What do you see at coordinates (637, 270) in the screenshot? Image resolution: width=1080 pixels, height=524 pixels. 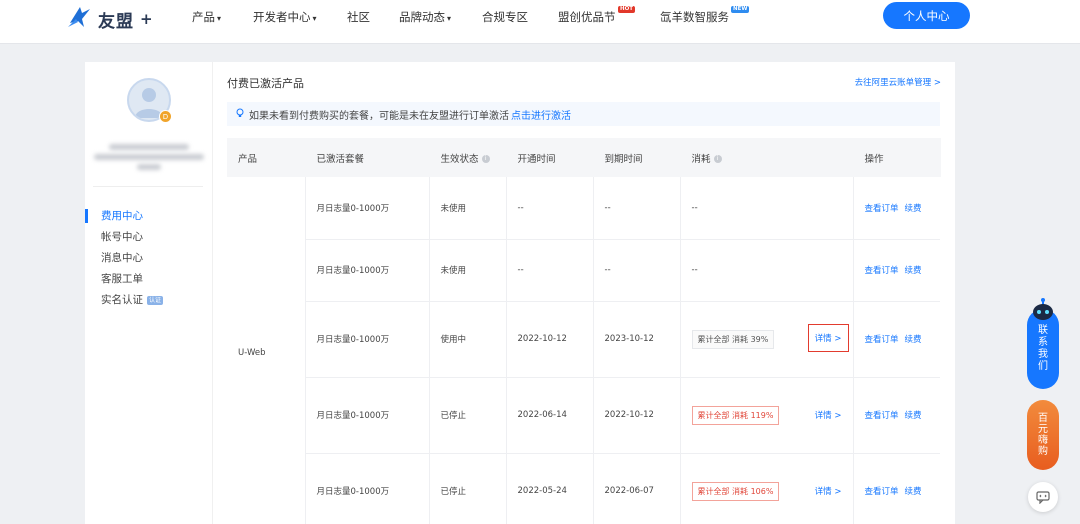 I see `end-date-cell: --` at bounding box center [637, 270].